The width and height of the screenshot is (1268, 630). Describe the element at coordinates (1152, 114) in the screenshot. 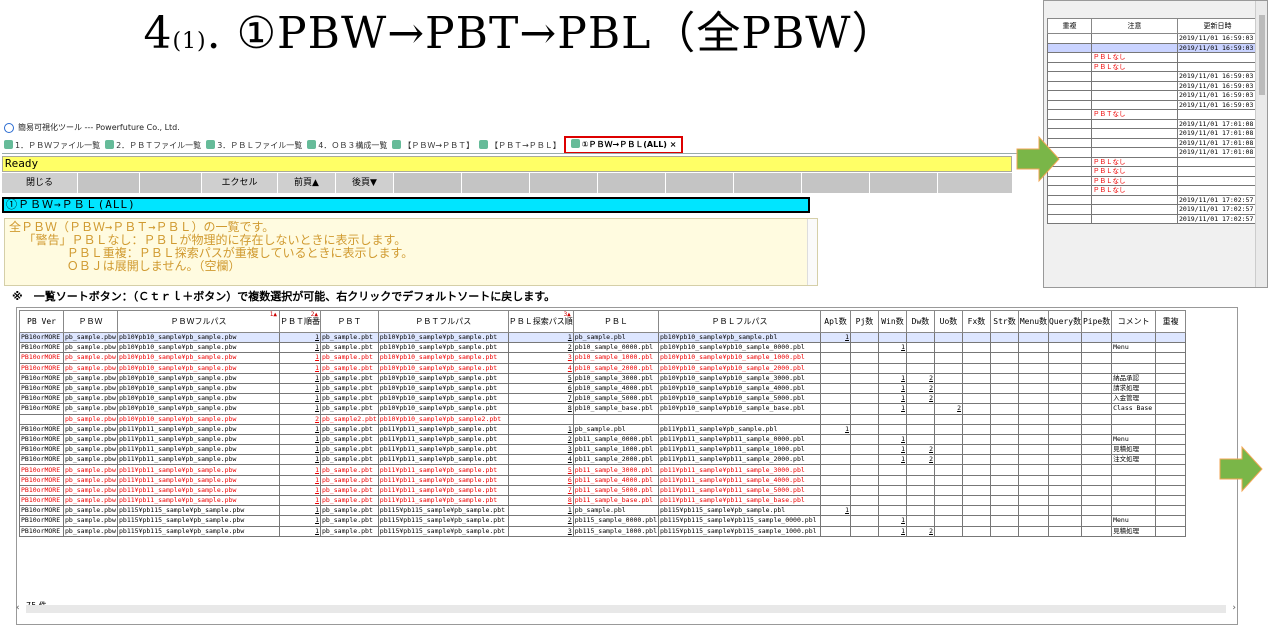

I see `table-row: ＰＢＴなし` at that location.